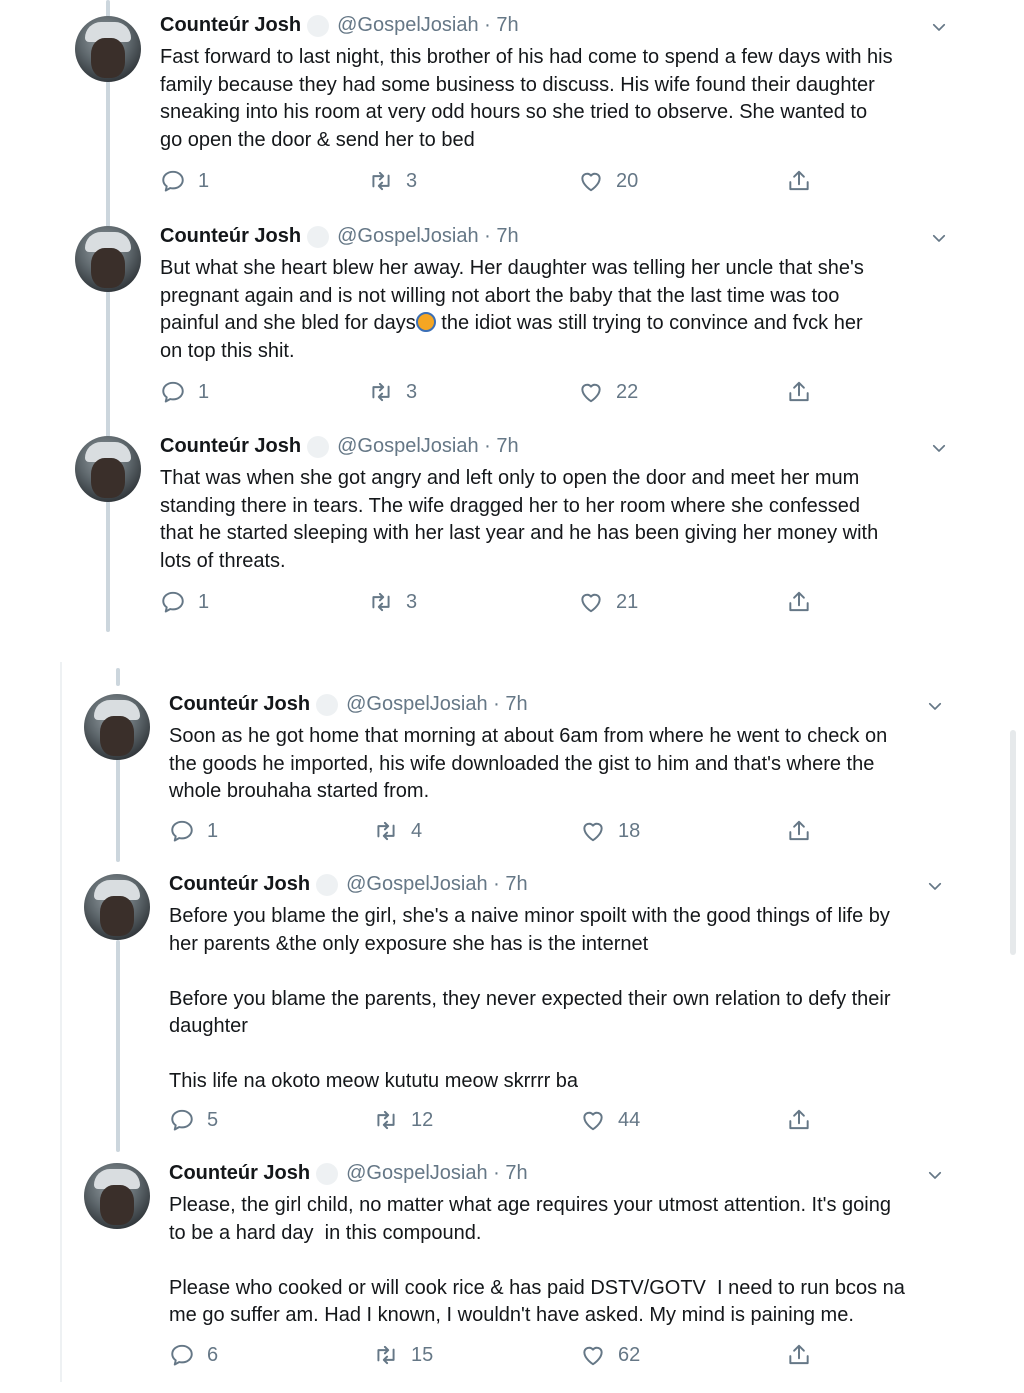 Image resolution: width=1024 pixels, height=1393 pixels. Describe the element at coordinates (610, 1355) in the screenshot. I see `like-button: 62` at that location.